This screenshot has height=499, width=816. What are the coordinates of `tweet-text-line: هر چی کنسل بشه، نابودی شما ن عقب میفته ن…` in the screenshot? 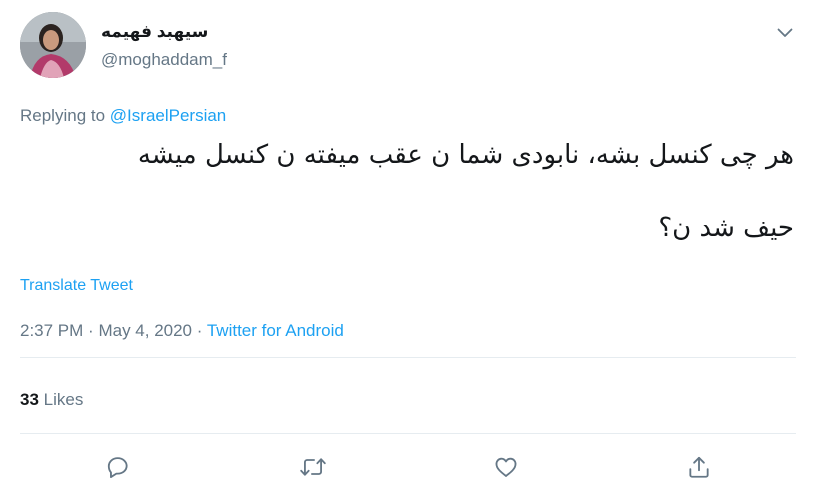 It's located at (465, 155).